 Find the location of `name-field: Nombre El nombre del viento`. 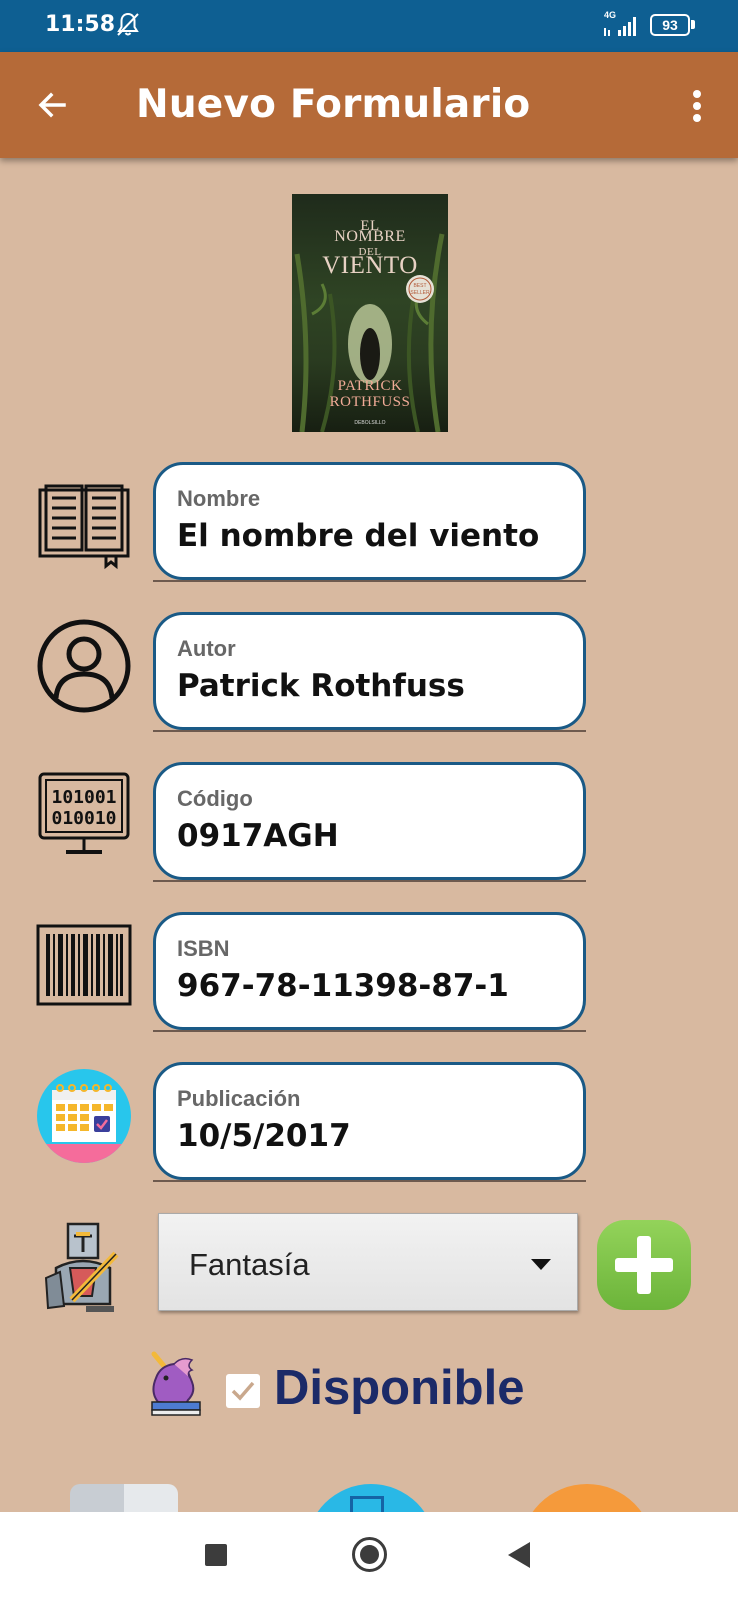

name-field: Nombre El nombre del viento is located at coordinates (369, 522).